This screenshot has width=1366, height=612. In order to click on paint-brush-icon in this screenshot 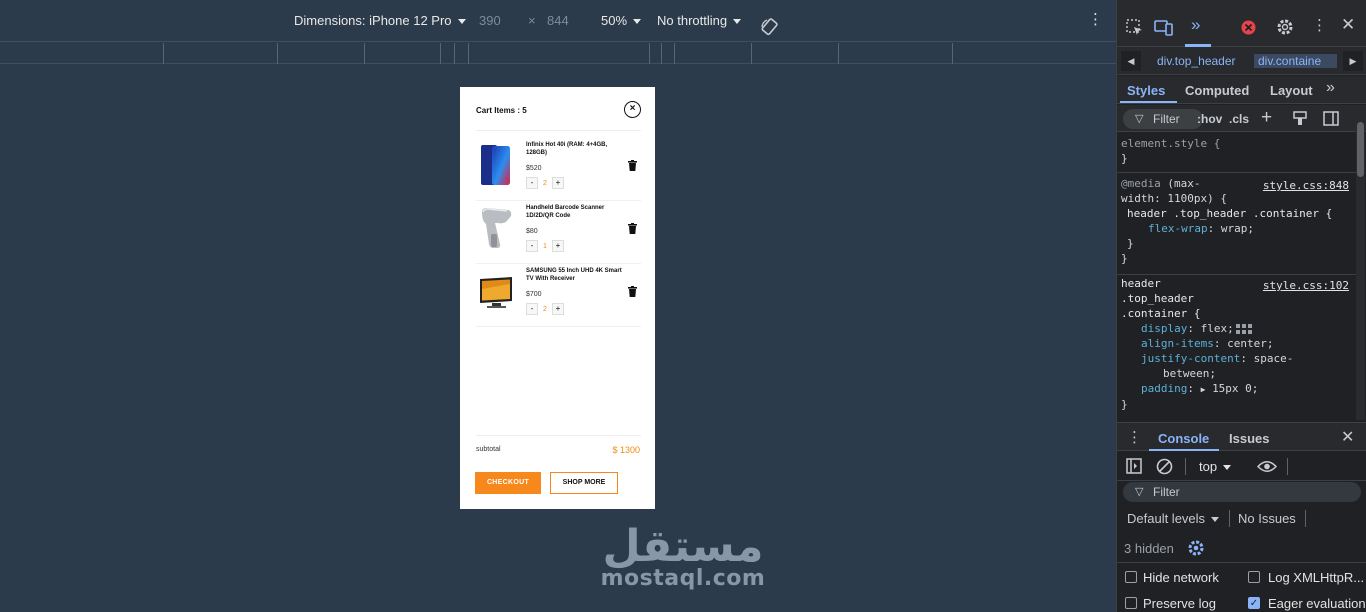, I will do `click(1300, 118)`.